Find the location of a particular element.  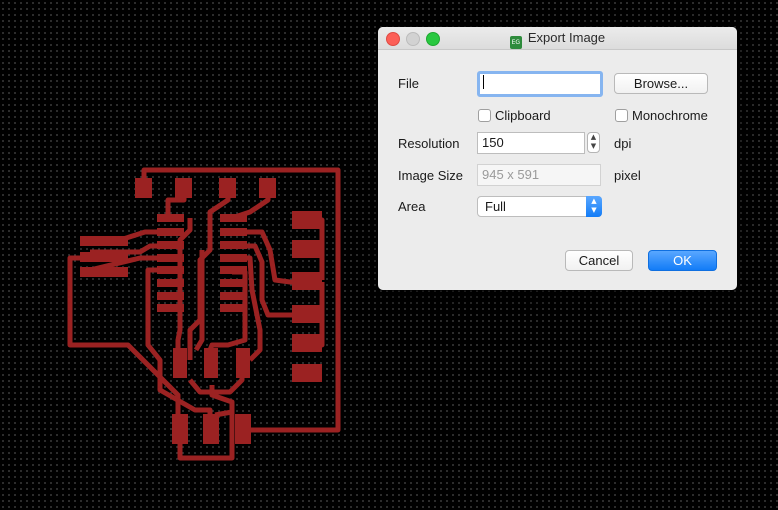

stepper-down-icon: ▼ is located at coordinates (593, 146).